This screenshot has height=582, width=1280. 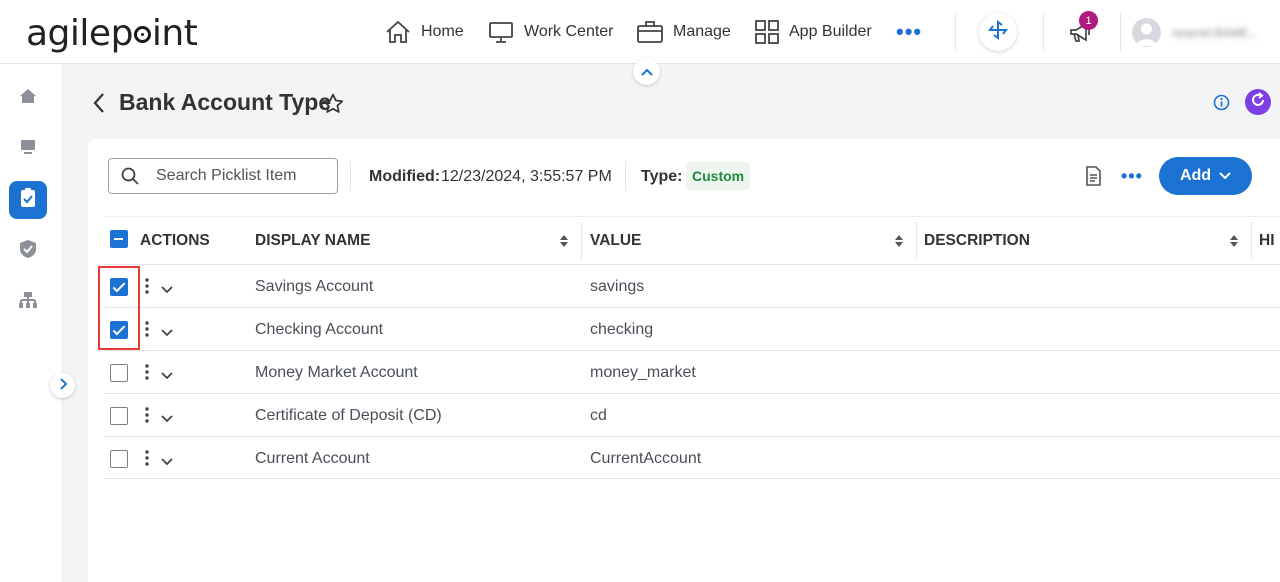 What do you see at coordinates (336, 372) in the screenshot?
I see `display-name-cell: Money Market Account` at bounding box center [336, 372].